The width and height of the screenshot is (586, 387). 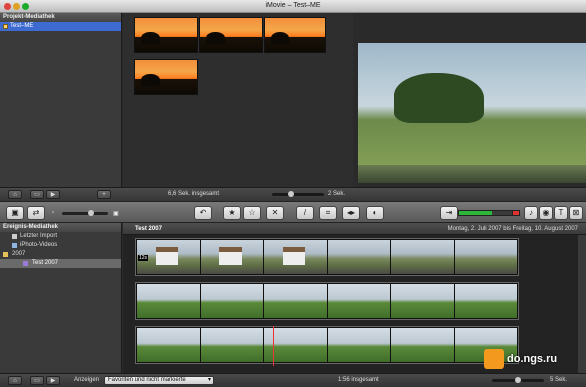 What do you see at coordinates (559, 380) in the screenshot?
I see `event-zoom-label: 5 Sek.` at bounding box center [559, 380].